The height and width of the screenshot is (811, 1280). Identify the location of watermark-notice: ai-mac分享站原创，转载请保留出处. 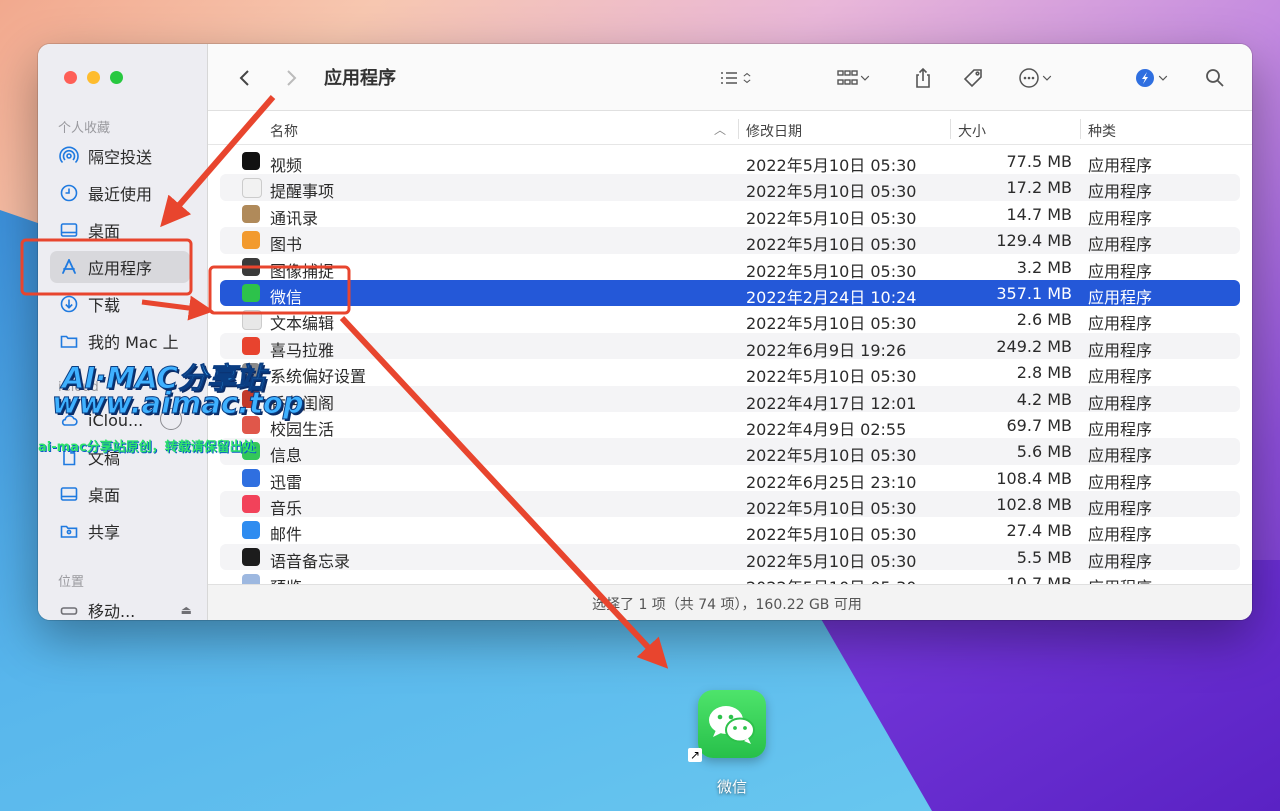
(147, 447).